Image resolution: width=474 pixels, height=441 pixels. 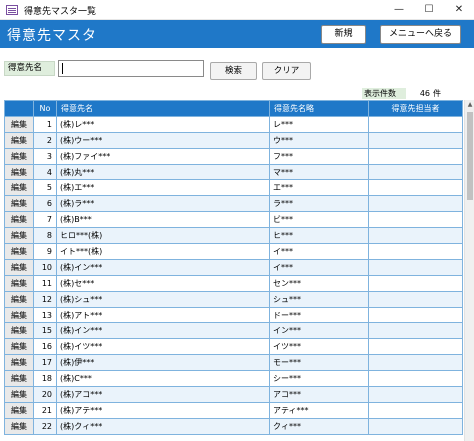 I want to click on maximize-button: ☐, so click(x=429, y=10).